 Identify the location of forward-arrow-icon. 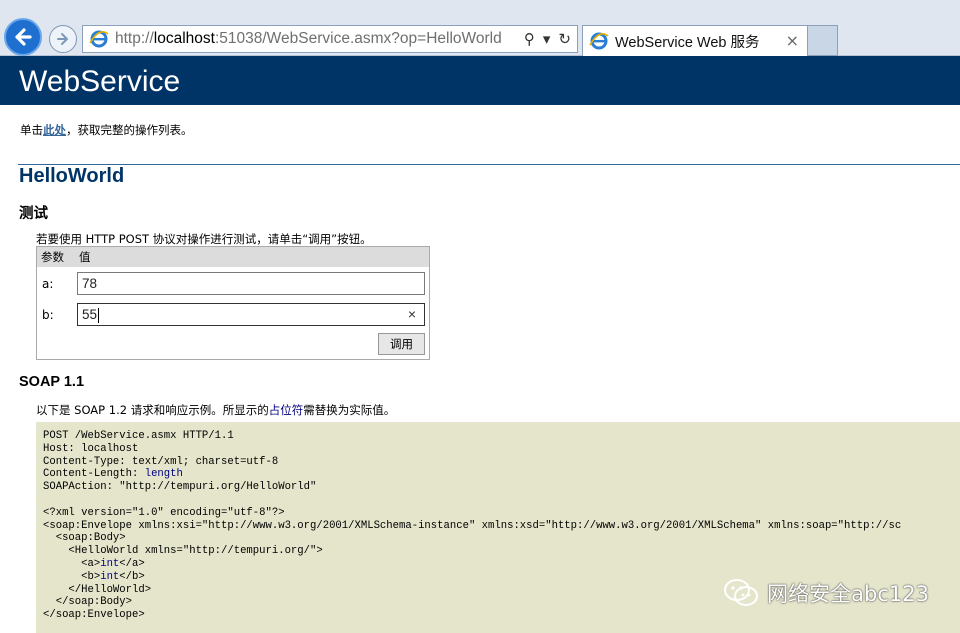
(62, 39).